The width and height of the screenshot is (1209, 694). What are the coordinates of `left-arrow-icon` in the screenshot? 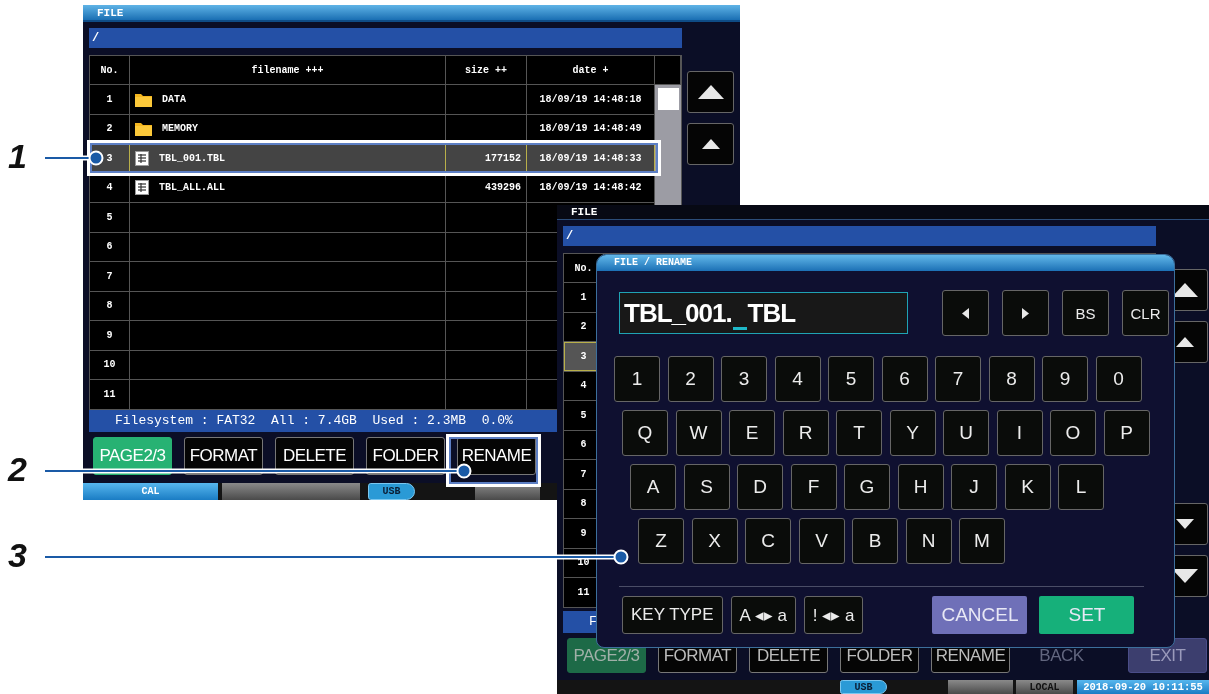 It's located at (965, 313).